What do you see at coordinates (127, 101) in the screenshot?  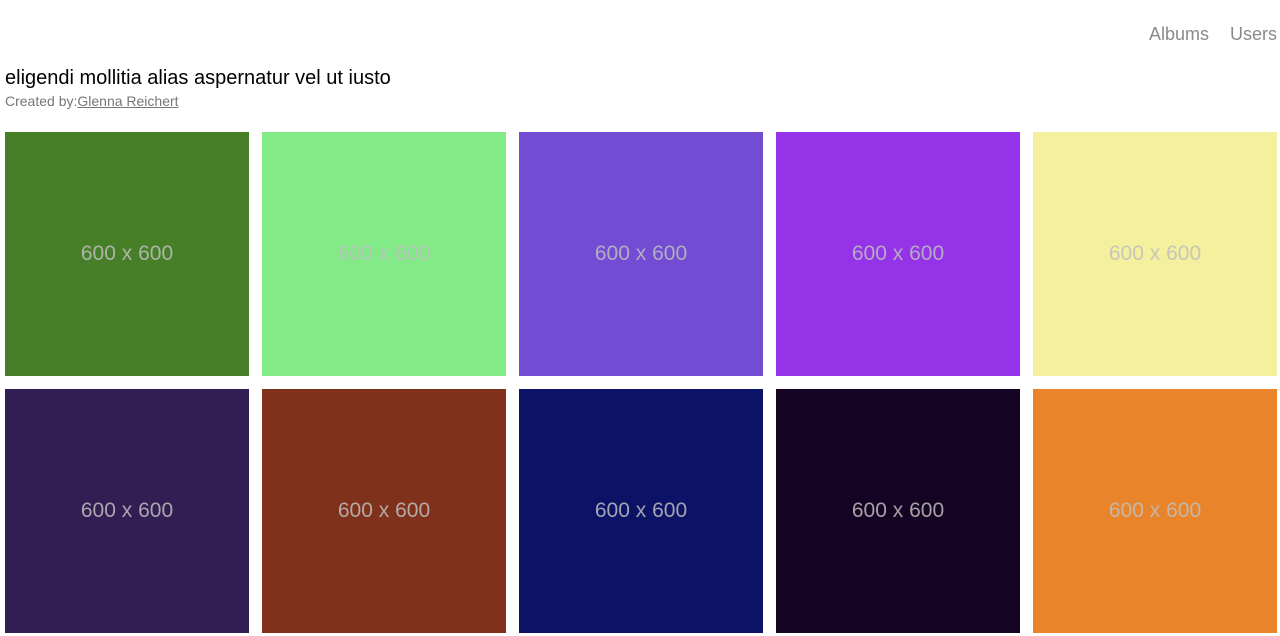 I see `creator-link: Glenna Reichert` at bounding box center [127, 101].